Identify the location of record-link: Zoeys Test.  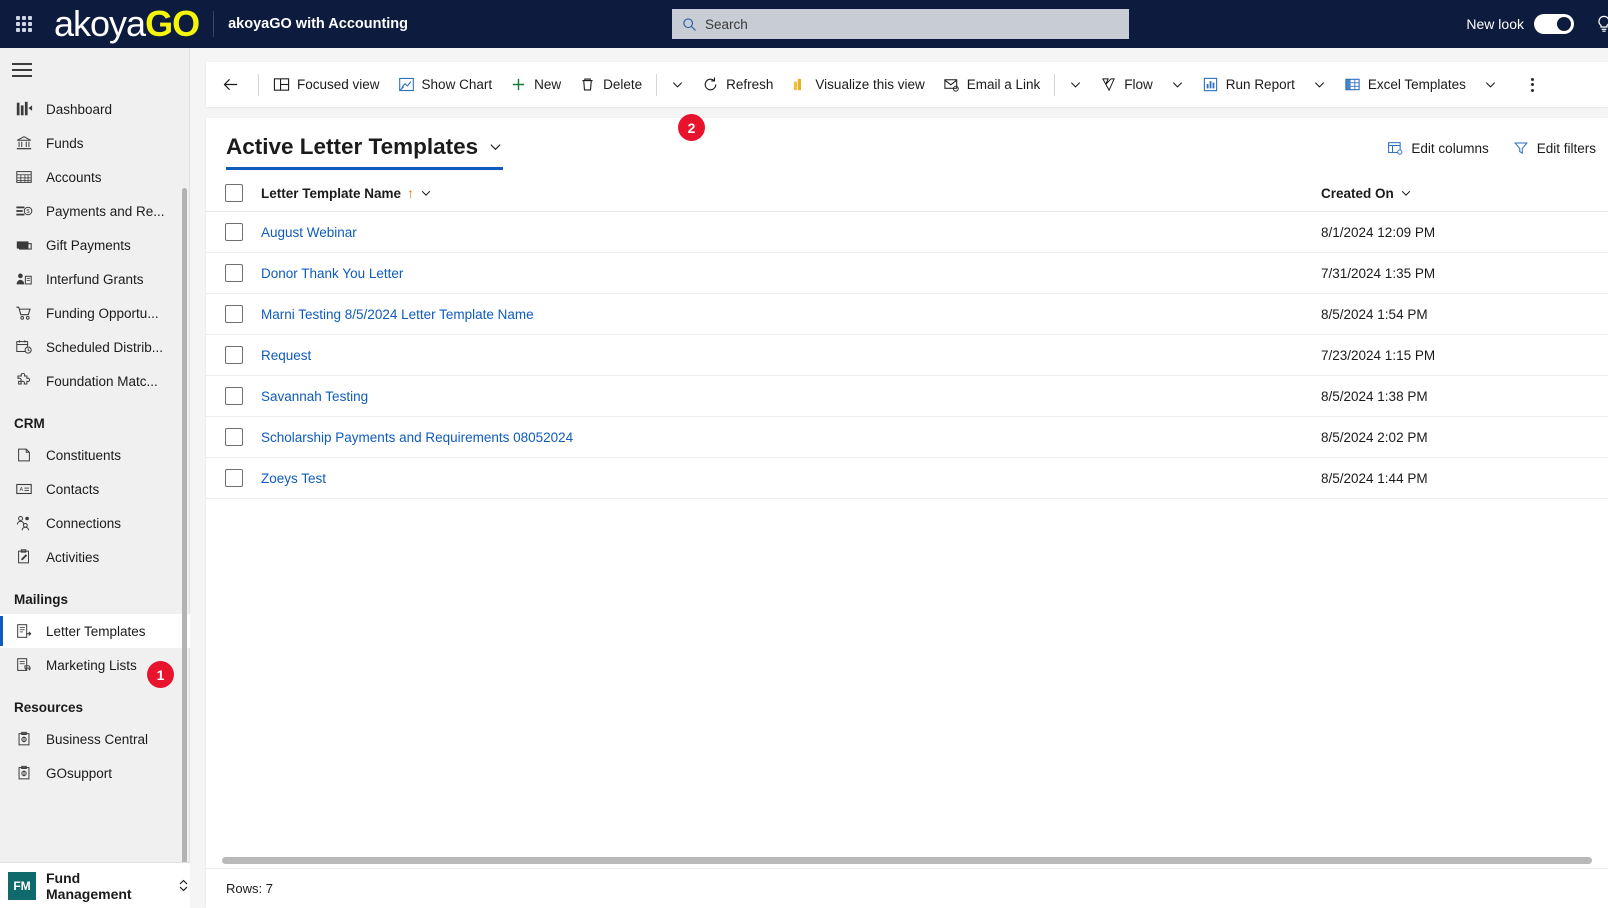
(293, 478).